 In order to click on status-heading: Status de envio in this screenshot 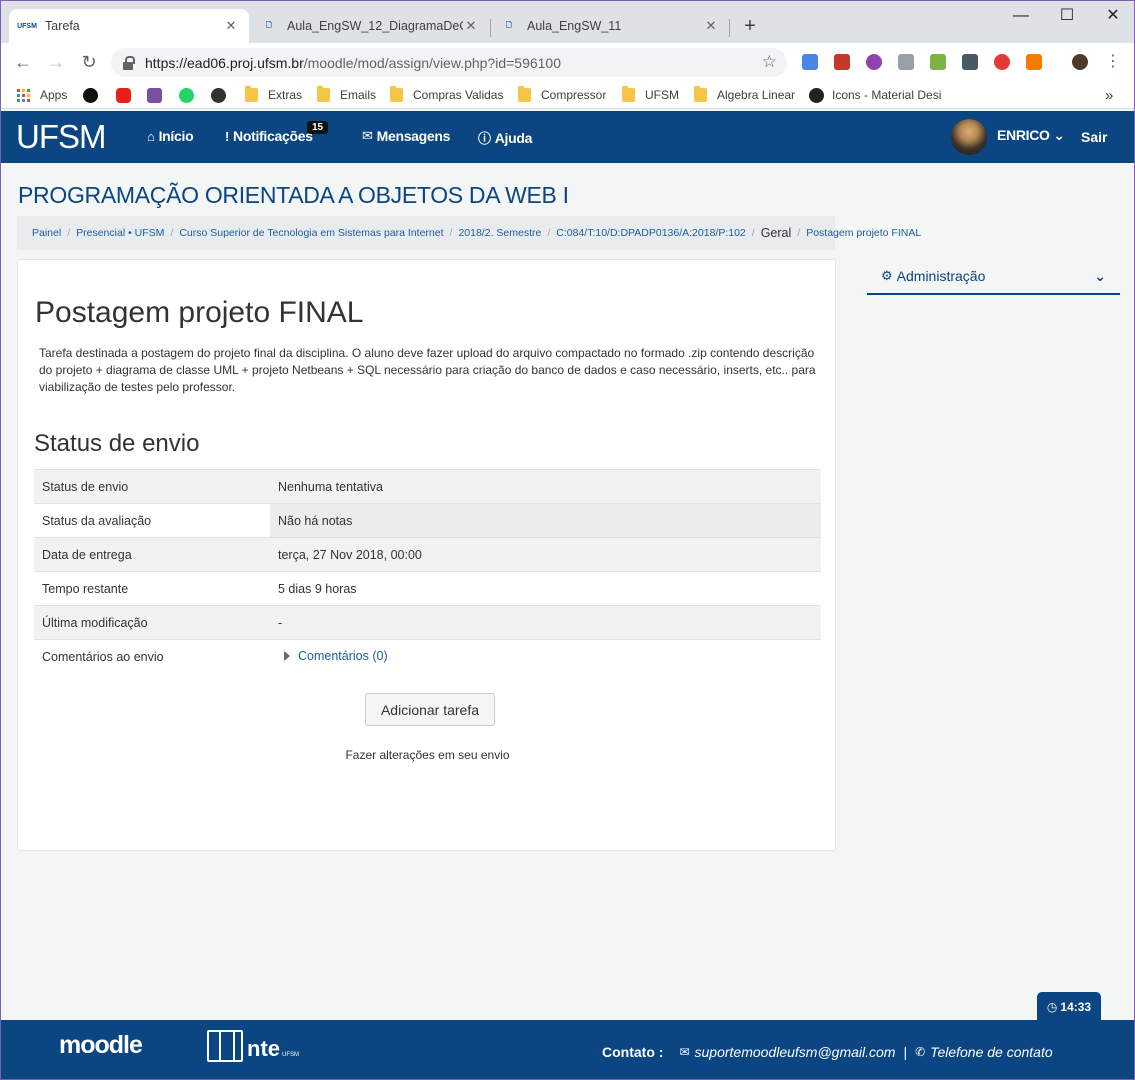, I will do `click(117, 443)`.